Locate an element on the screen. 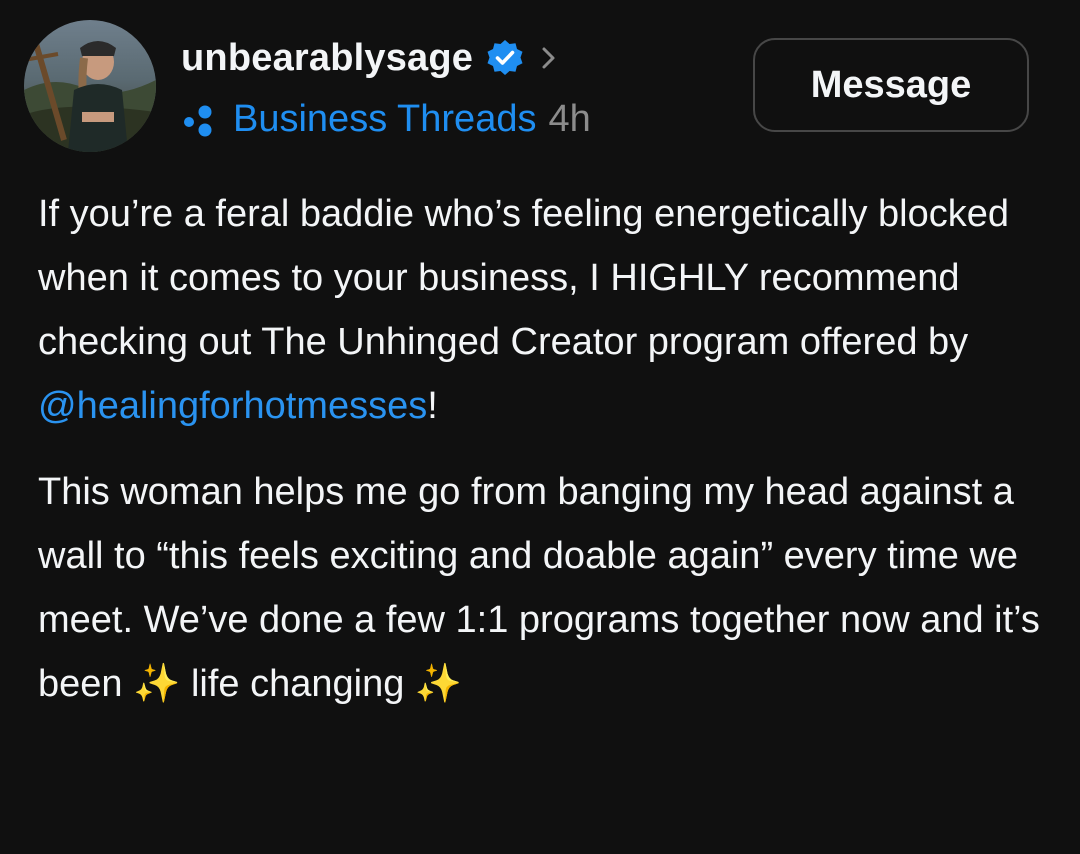  verified-badge-icon is located at coordinates (505, 58).